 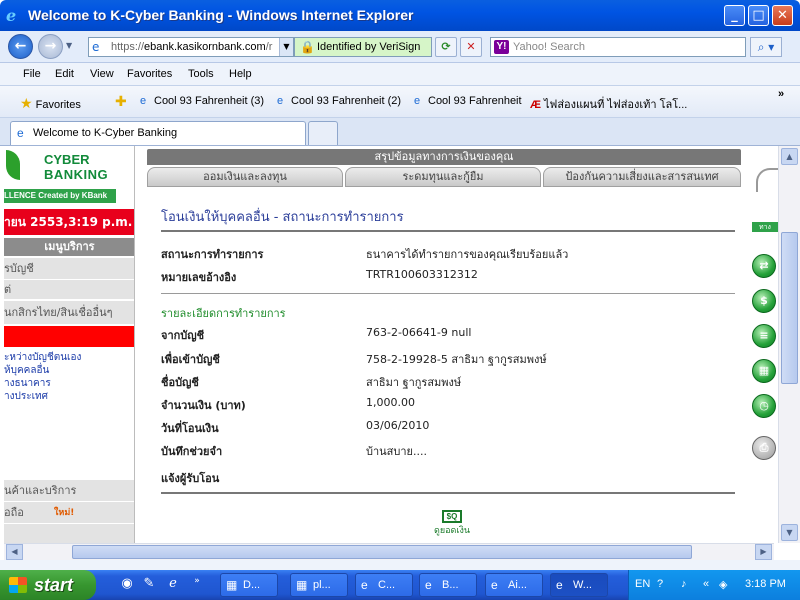 What do you see at coordinates (369, 47) in the screenshot?
I see `identity-text: Identified by VeriSign` at bounding box center [369, 47].